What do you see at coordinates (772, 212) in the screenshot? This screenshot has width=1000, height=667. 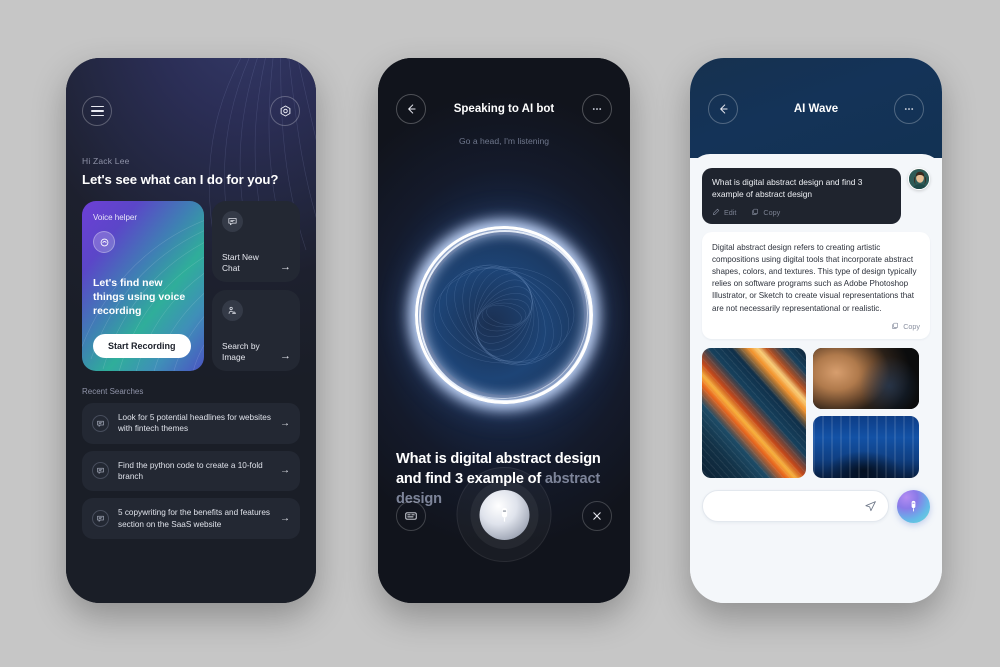 I see `copy-label: Copy` at bounding box center [772, 212].